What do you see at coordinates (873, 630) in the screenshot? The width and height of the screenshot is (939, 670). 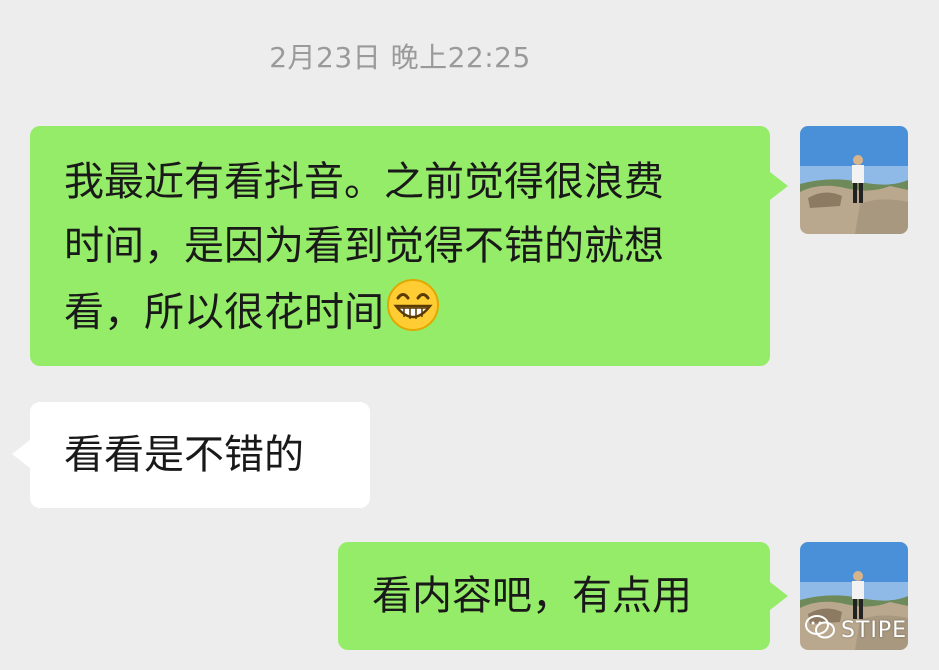 I see `watermark-text: STIPE` at bounding box center [873, 630].